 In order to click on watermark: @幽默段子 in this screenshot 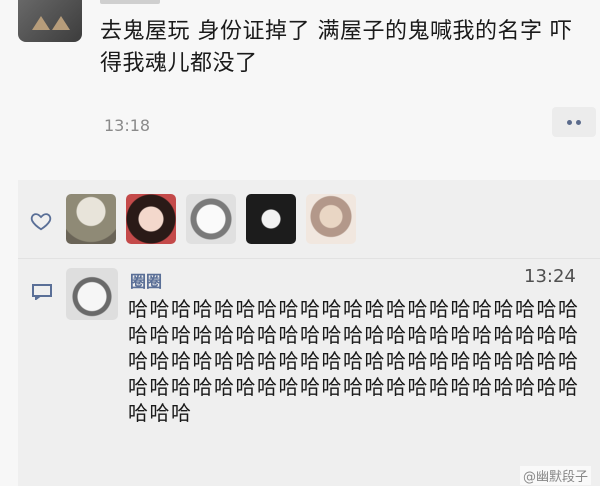, I will do `click(556, 475)`.